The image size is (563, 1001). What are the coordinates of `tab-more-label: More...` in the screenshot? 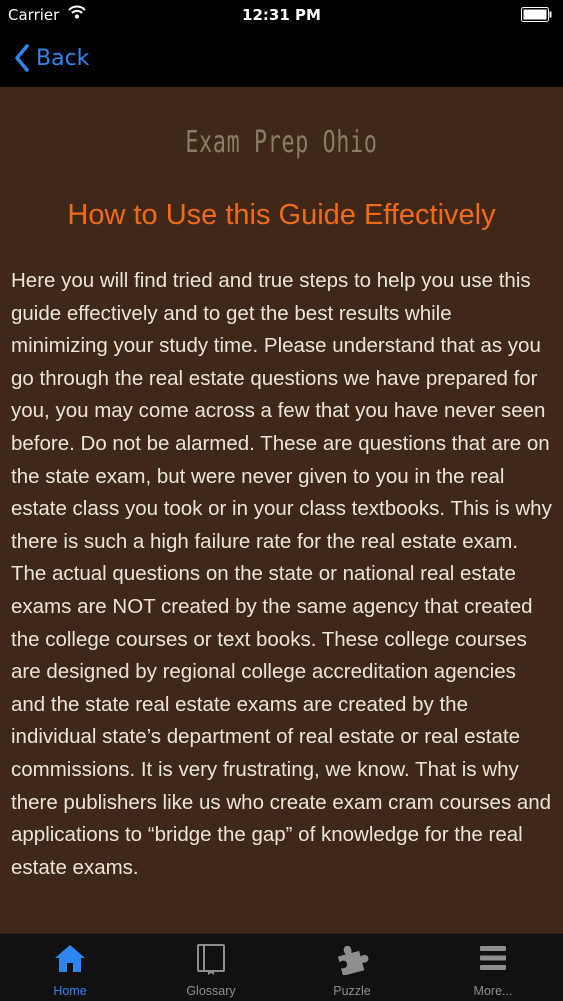 It's located at (493, 991).